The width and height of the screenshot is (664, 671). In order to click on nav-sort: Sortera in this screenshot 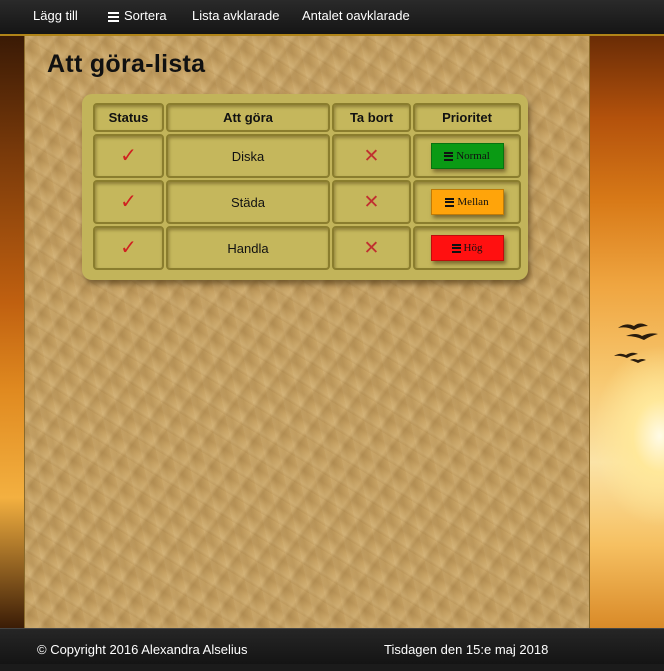, I will do `click(137, 17)`.